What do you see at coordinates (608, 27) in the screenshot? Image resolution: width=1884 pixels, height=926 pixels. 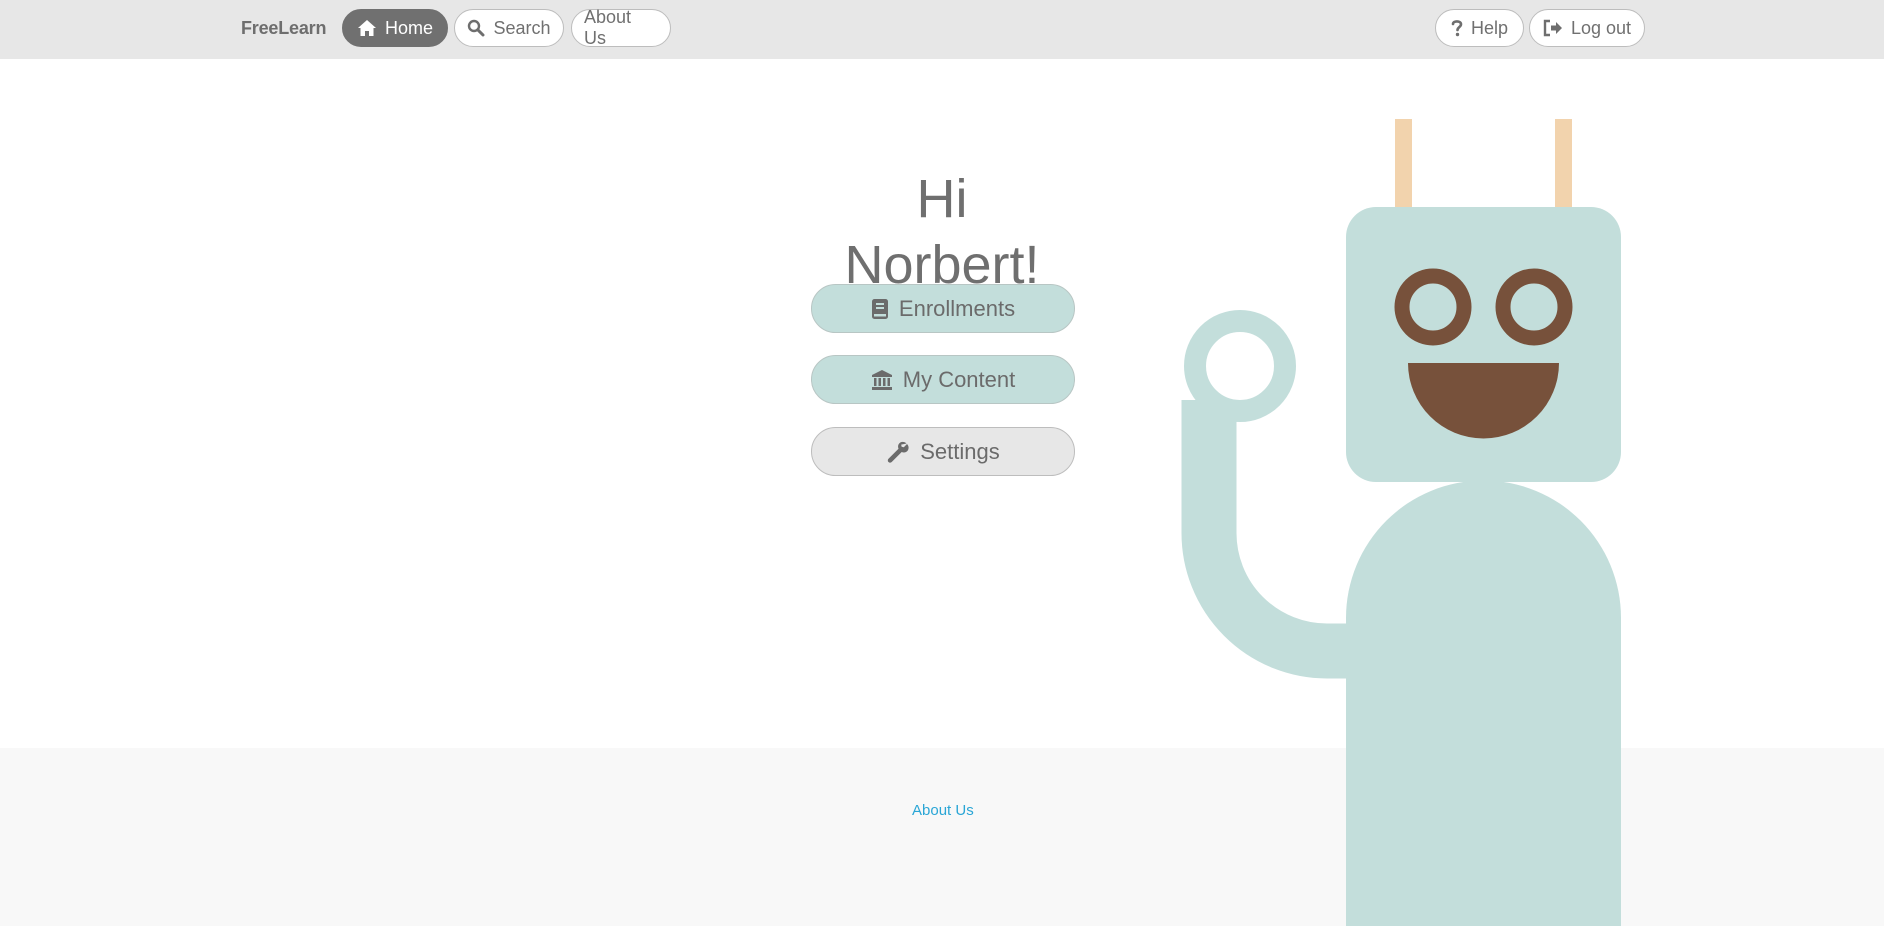 I see `about-us-label: About Us` at bounding box center [608, 27].